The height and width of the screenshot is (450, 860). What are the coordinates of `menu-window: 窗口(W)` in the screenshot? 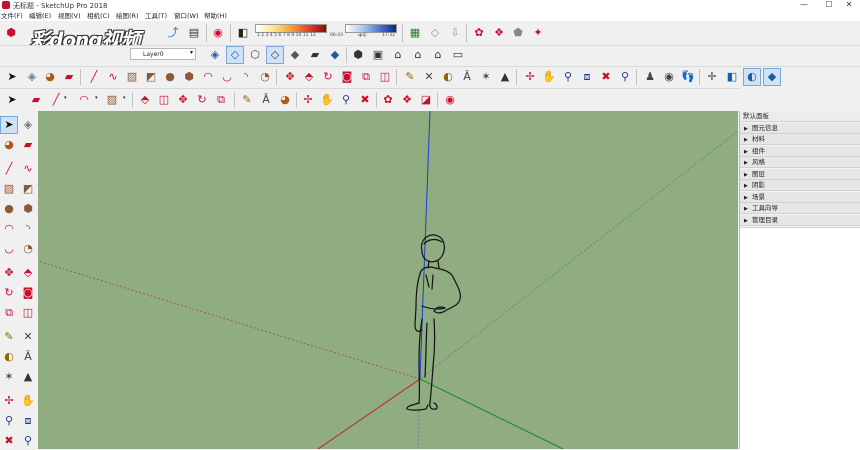 It's located at (186, 16).